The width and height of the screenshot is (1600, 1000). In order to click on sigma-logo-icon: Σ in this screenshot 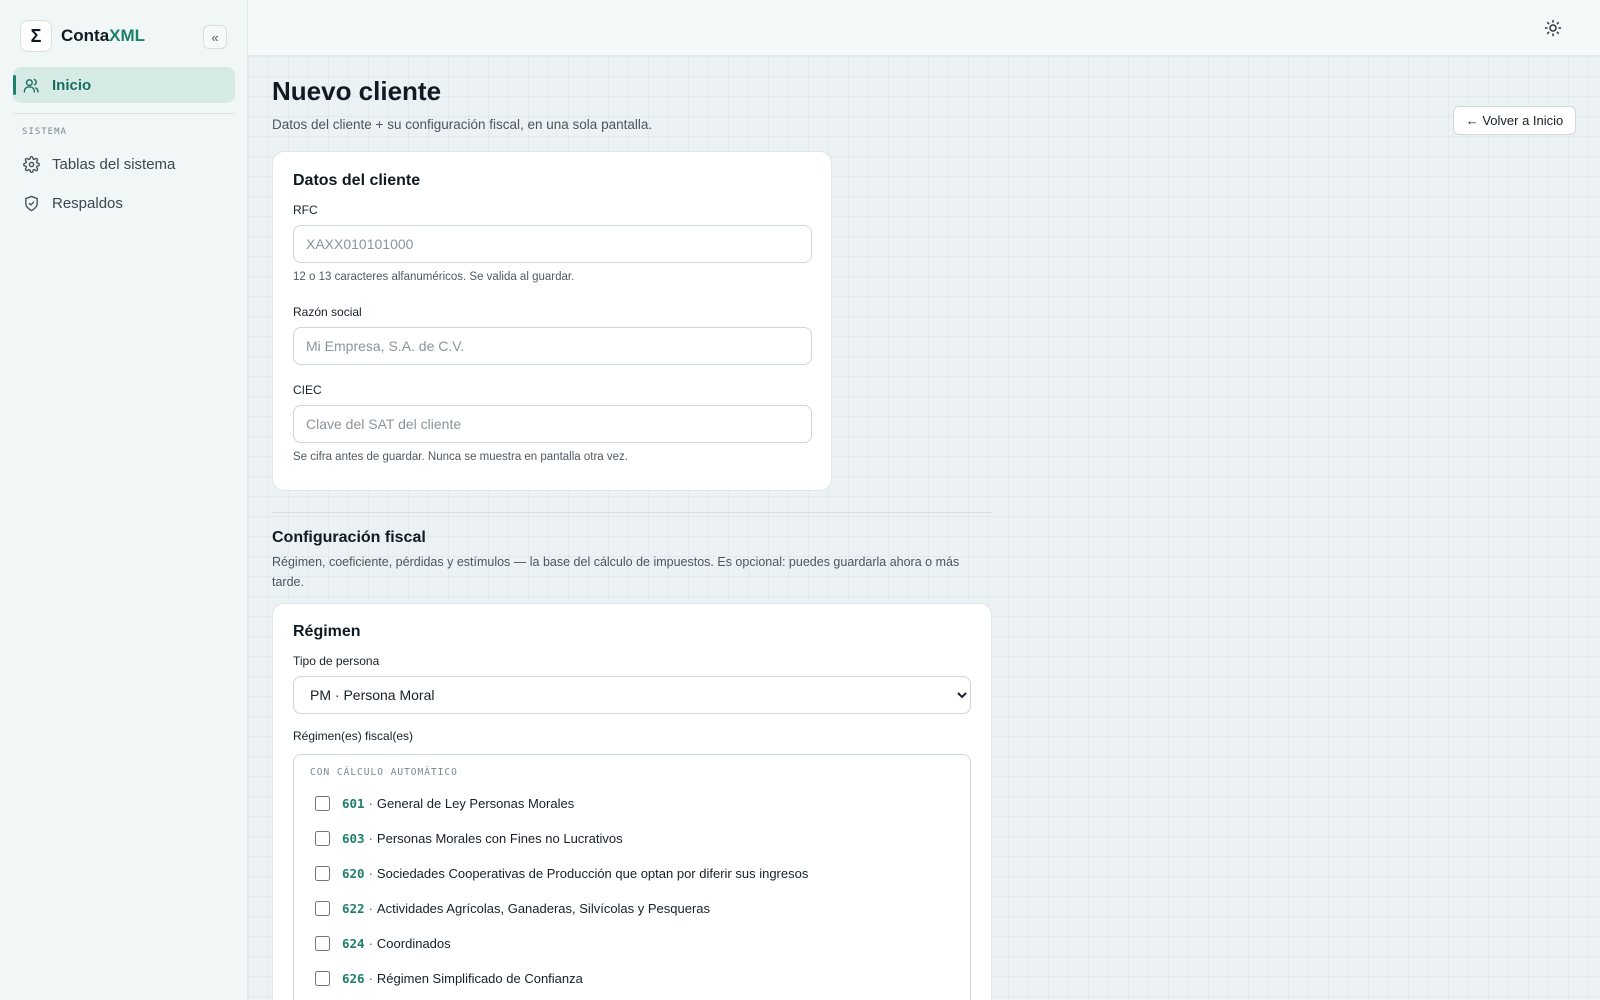, I will do `click(36, 36)`.